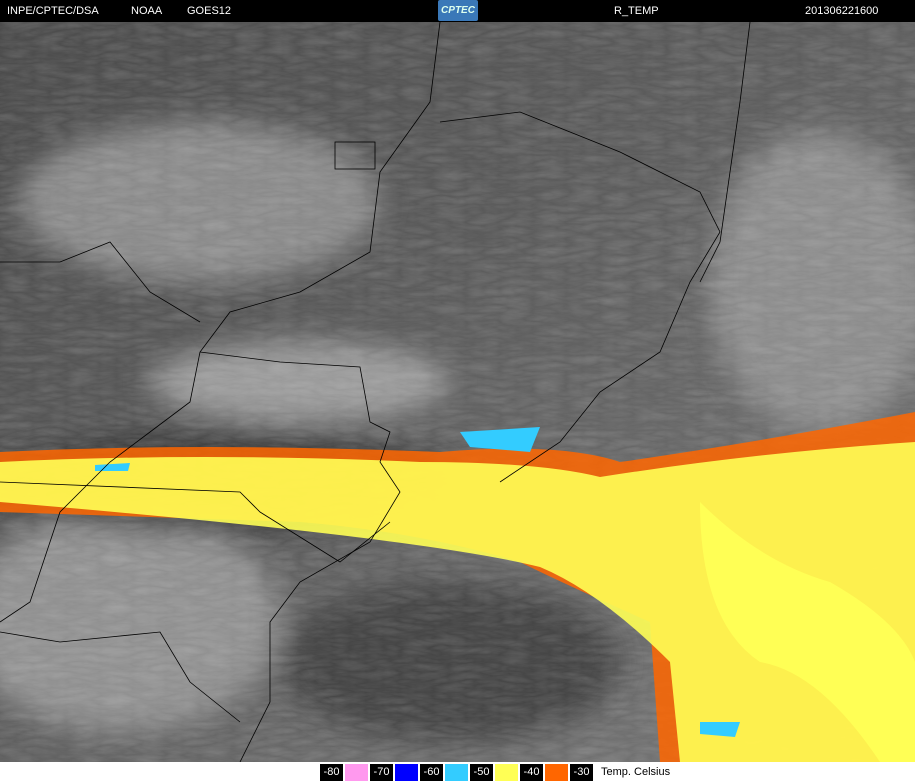 The width and height of the screenshot is (915, 782). I want to click on temperature-legend: -80 -70 -60 -50 -40 -30 Temp. Celsius, so click(457, 772).